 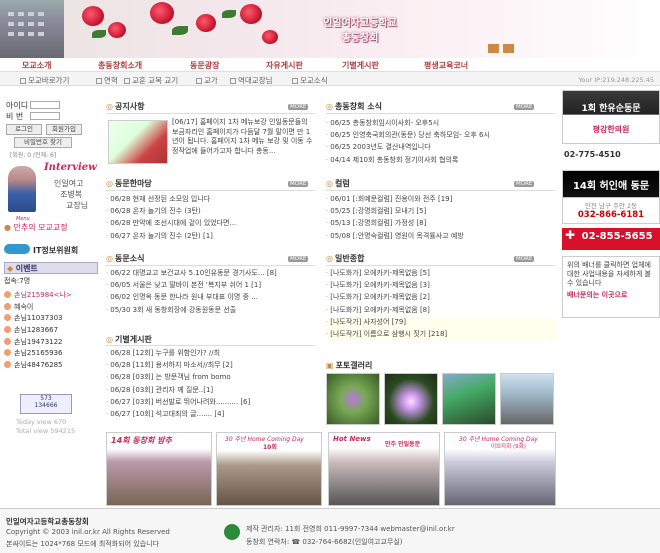 I want to click on ad-phone-number: 02-775-4510, so click(x=592, y=154).